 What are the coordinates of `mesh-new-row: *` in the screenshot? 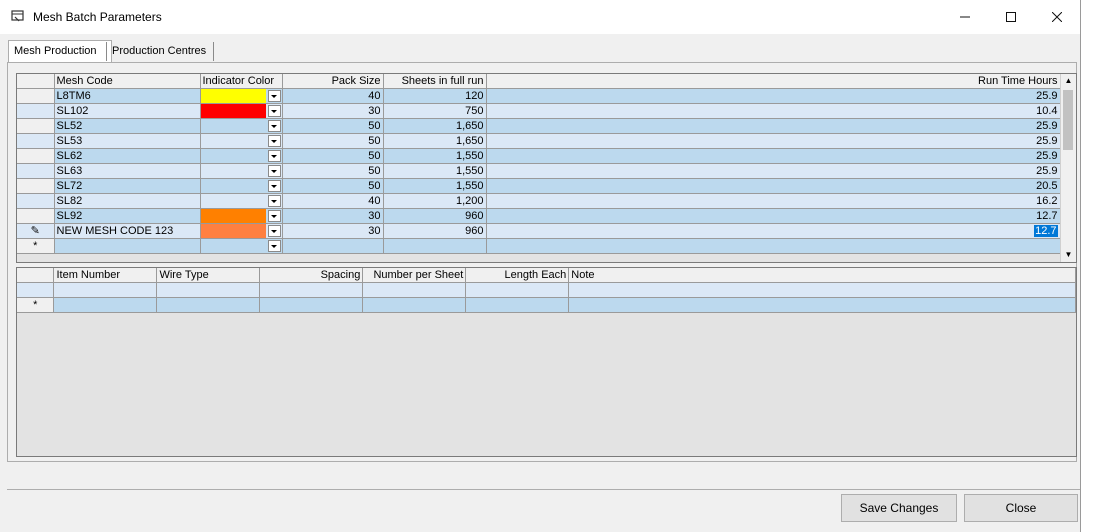 It's located at (539, 246).